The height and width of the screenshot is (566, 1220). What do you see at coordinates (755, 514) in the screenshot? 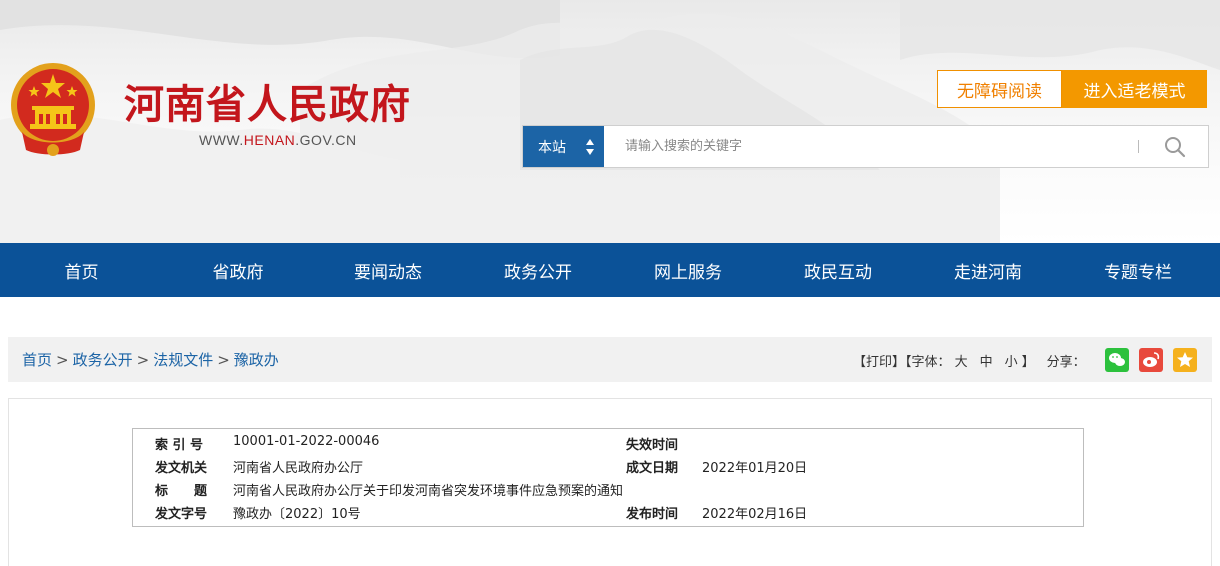
I see `publish-time-value: 2022年02月16日` at bounding box center [755, 514].